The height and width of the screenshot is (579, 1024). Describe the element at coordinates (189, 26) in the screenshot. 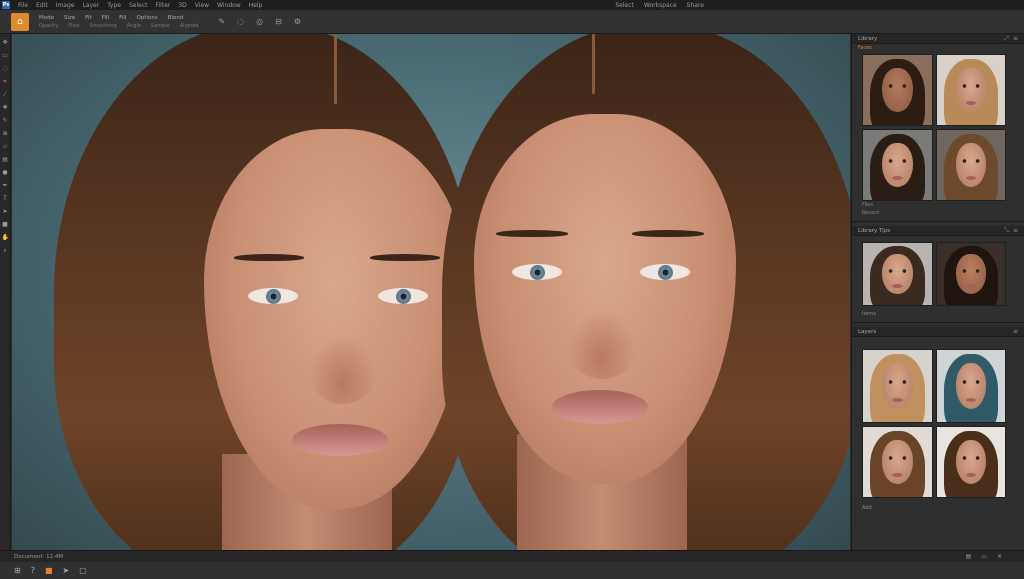

I see `option-aligned: Aligned` at that location.